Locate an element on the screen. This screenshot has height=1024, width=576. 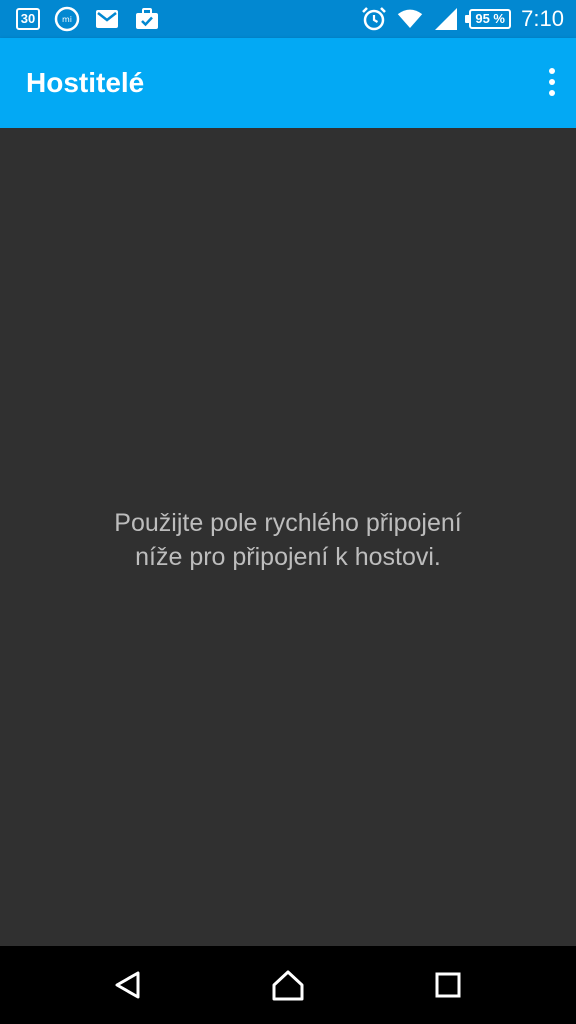
back-icon is located at coordinates (127, 985).